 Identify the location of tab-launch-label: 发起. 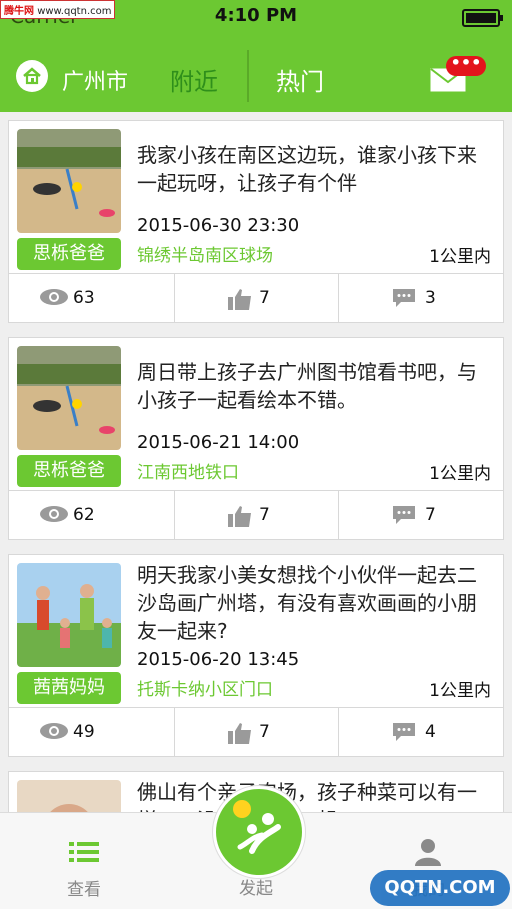
(256, 886).